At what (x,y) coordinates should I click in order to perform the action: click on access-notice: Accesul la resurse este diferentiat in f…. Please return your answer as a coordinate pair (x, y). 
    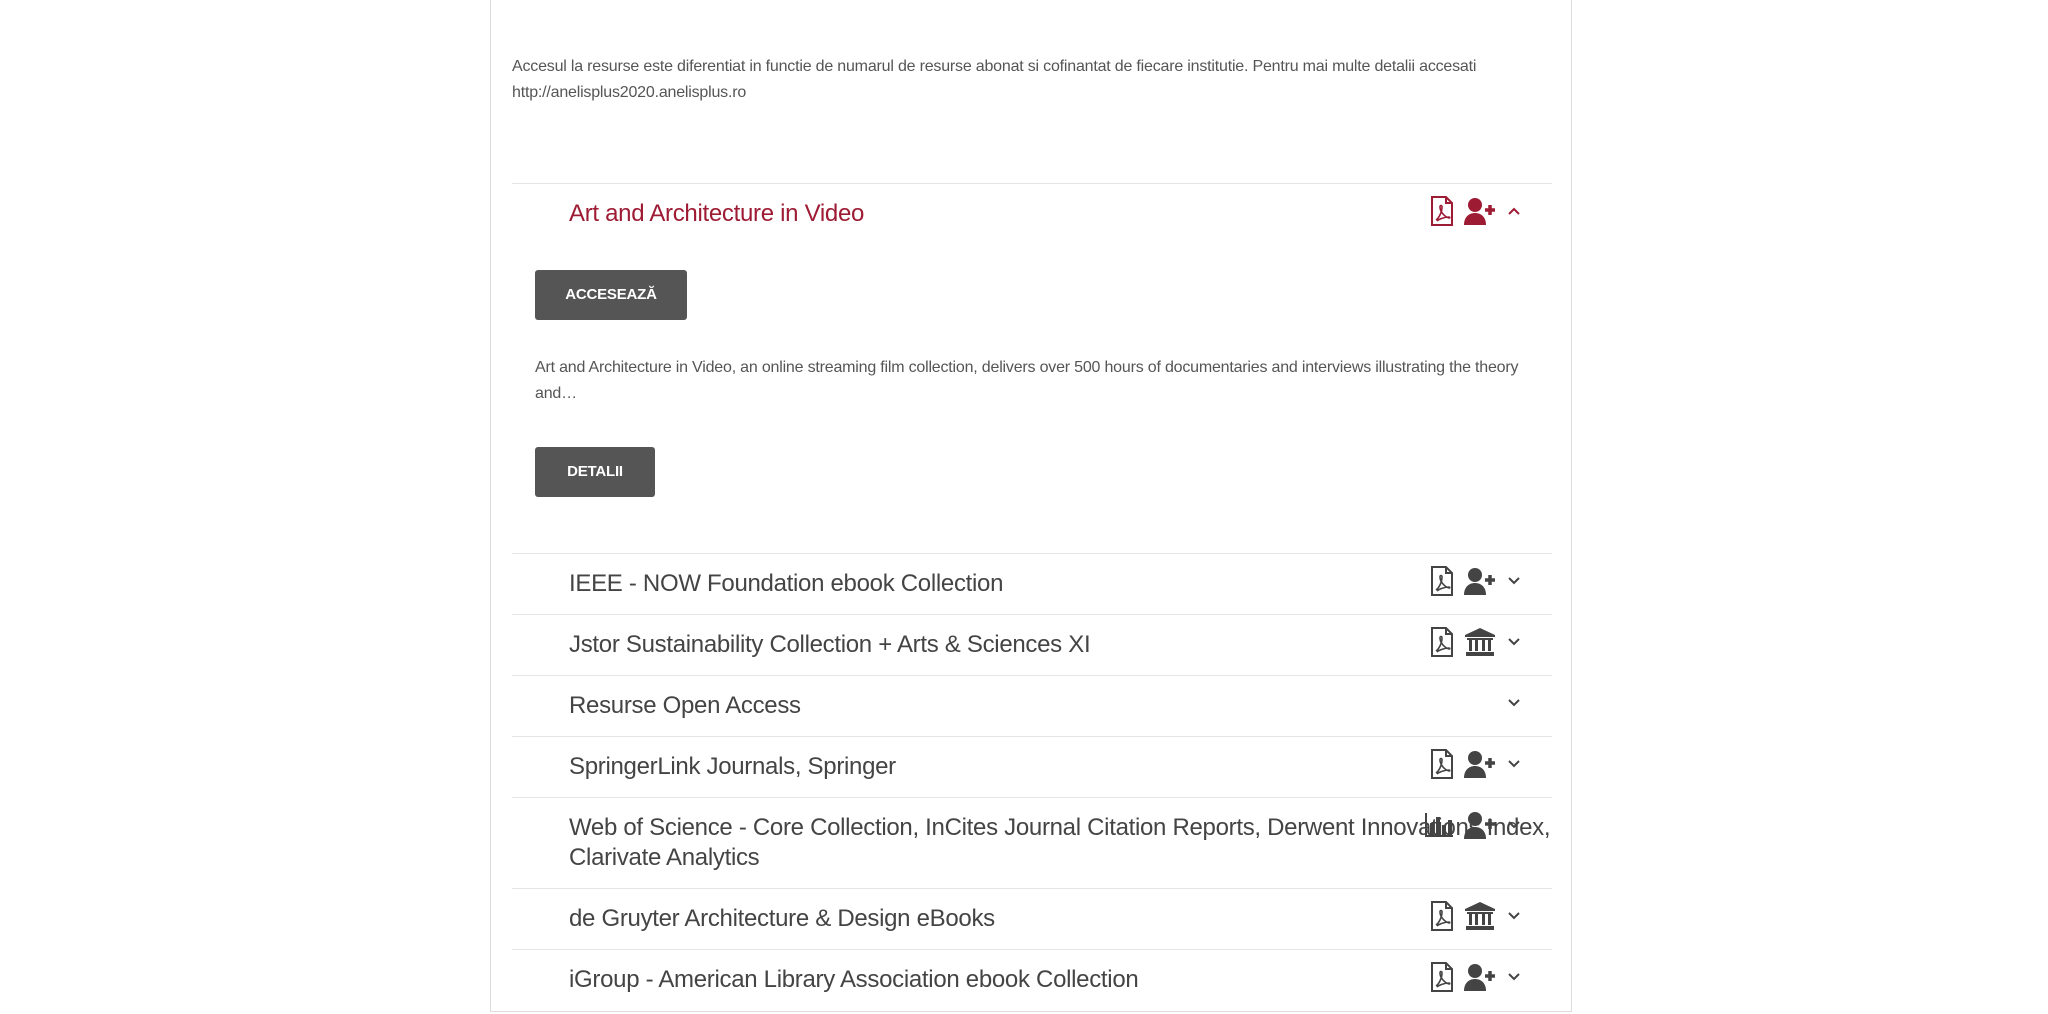
    Looking at the image, I should click on (1012, 80).